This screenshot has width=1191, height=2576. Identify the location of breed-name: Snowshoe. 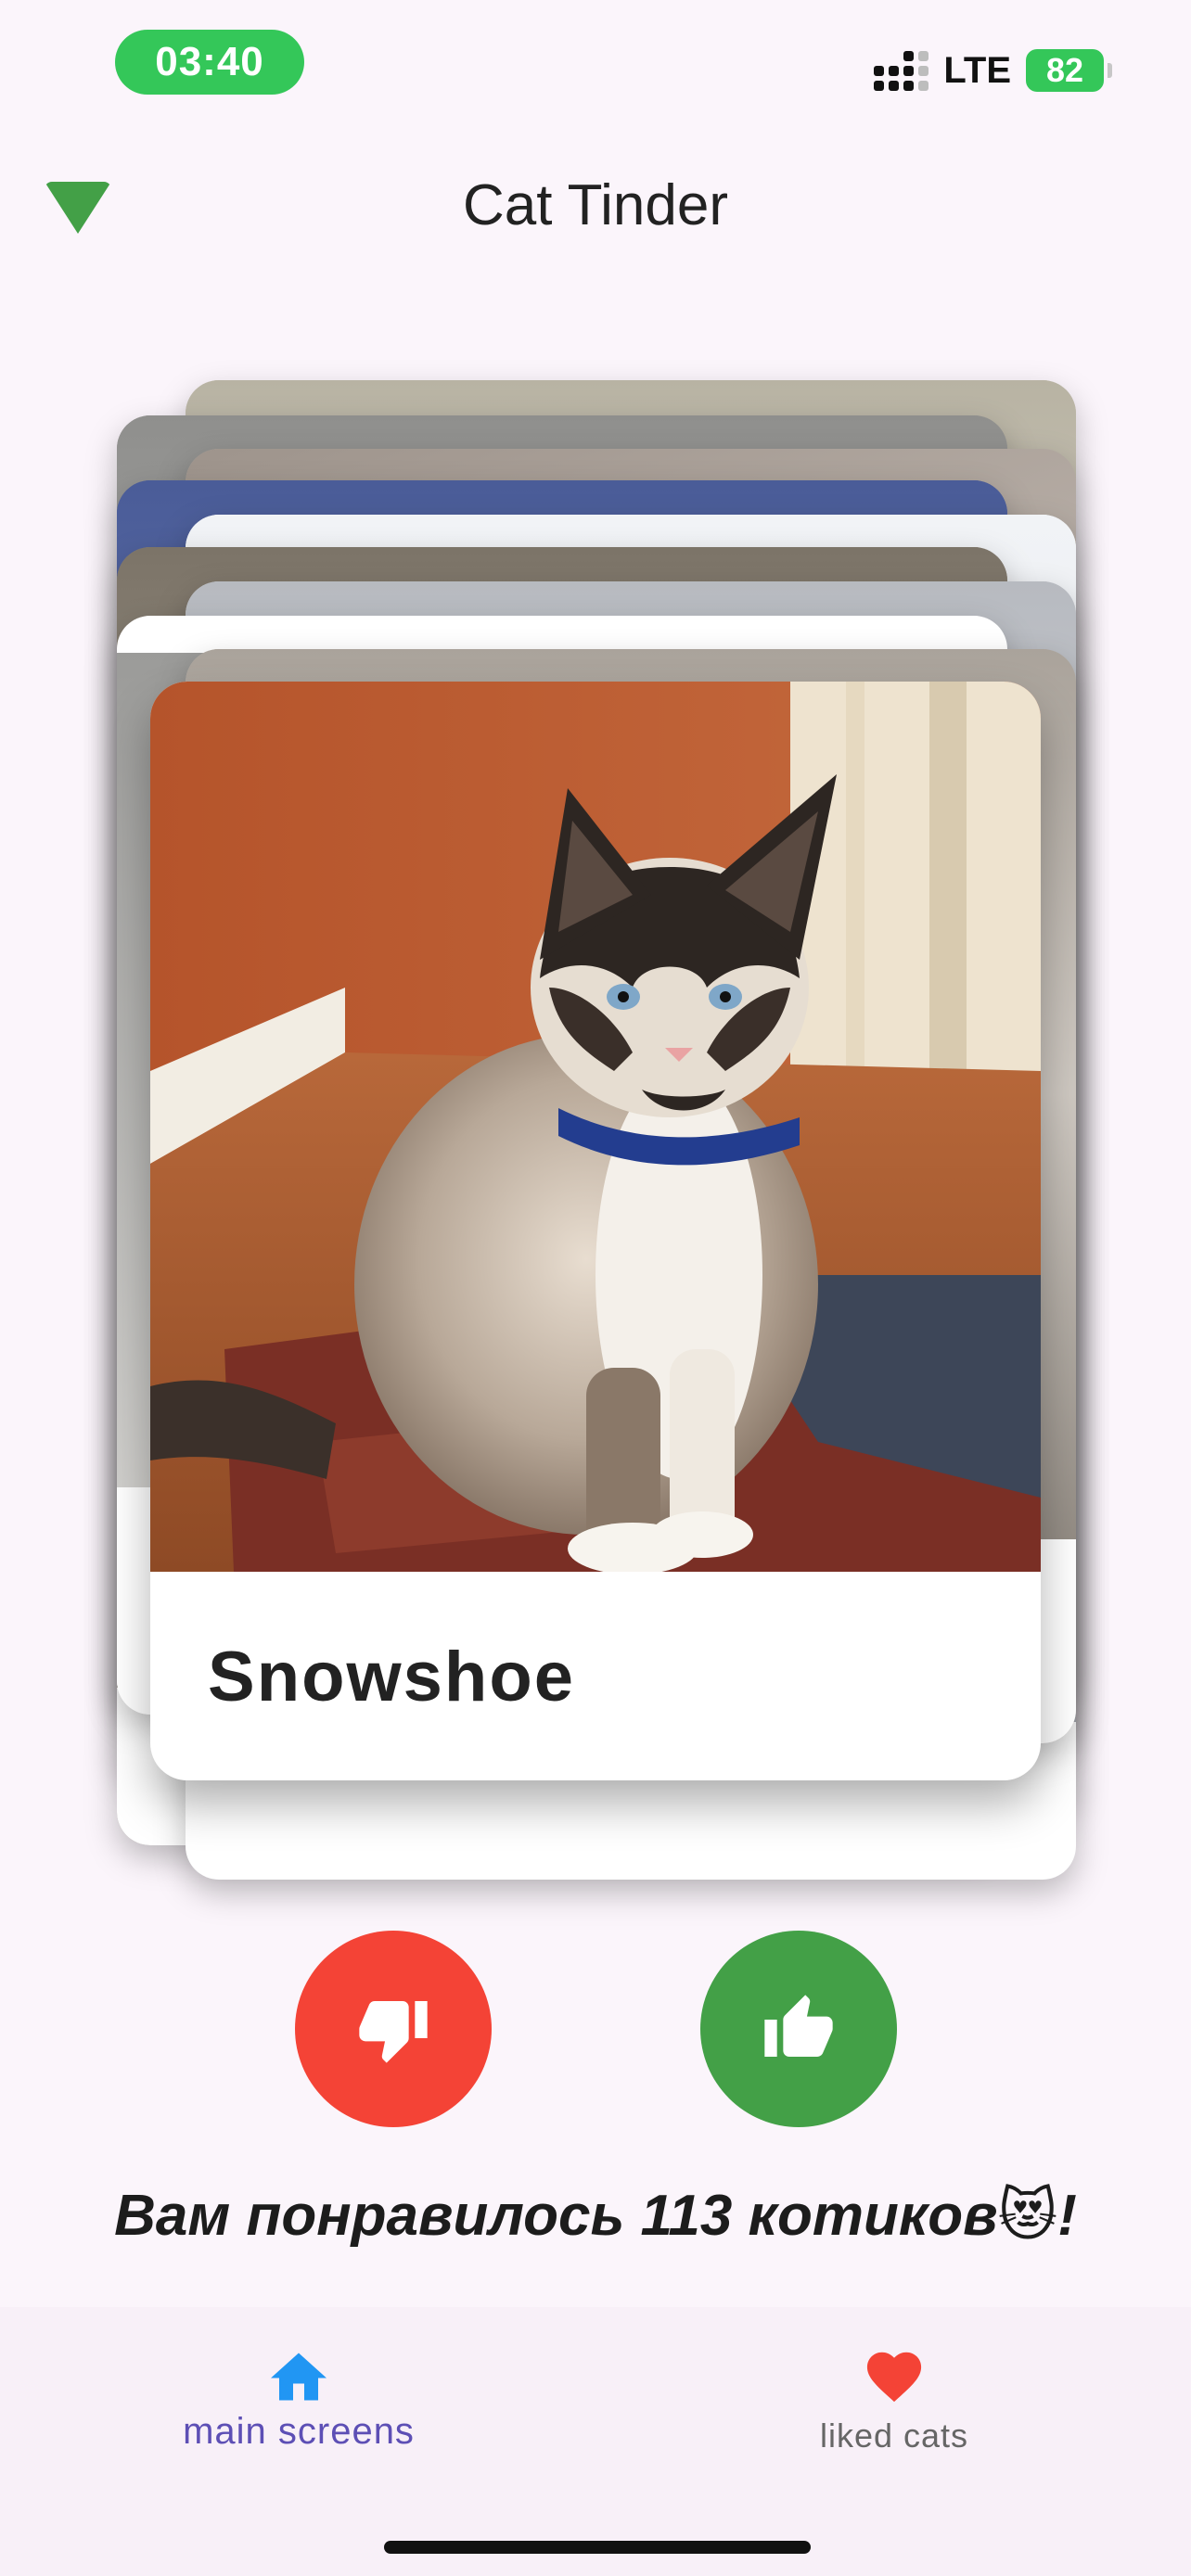
(392, 1677).